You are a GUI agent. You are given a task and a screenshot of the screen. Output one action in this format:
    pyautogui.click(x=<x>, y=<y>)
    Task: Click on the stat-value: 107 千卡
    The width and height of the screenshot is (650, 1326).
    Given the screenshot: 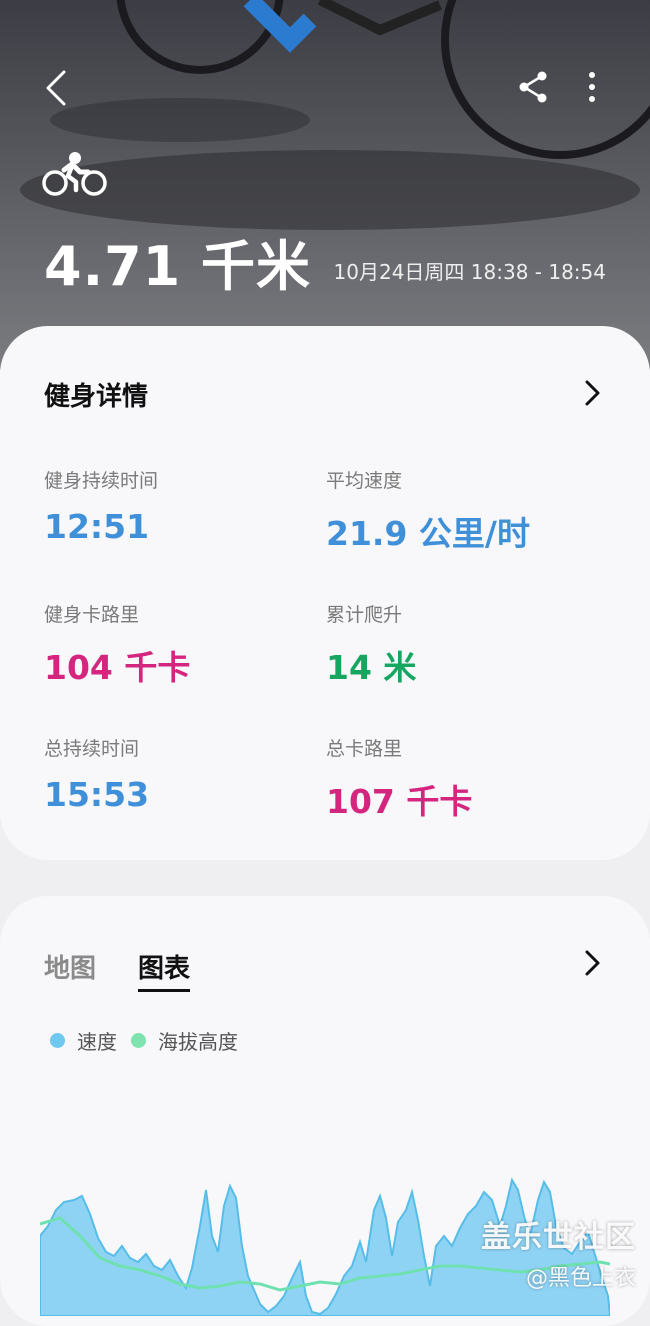 What is the action you would take?
    pyautogui.click(x=399, y=801)
    